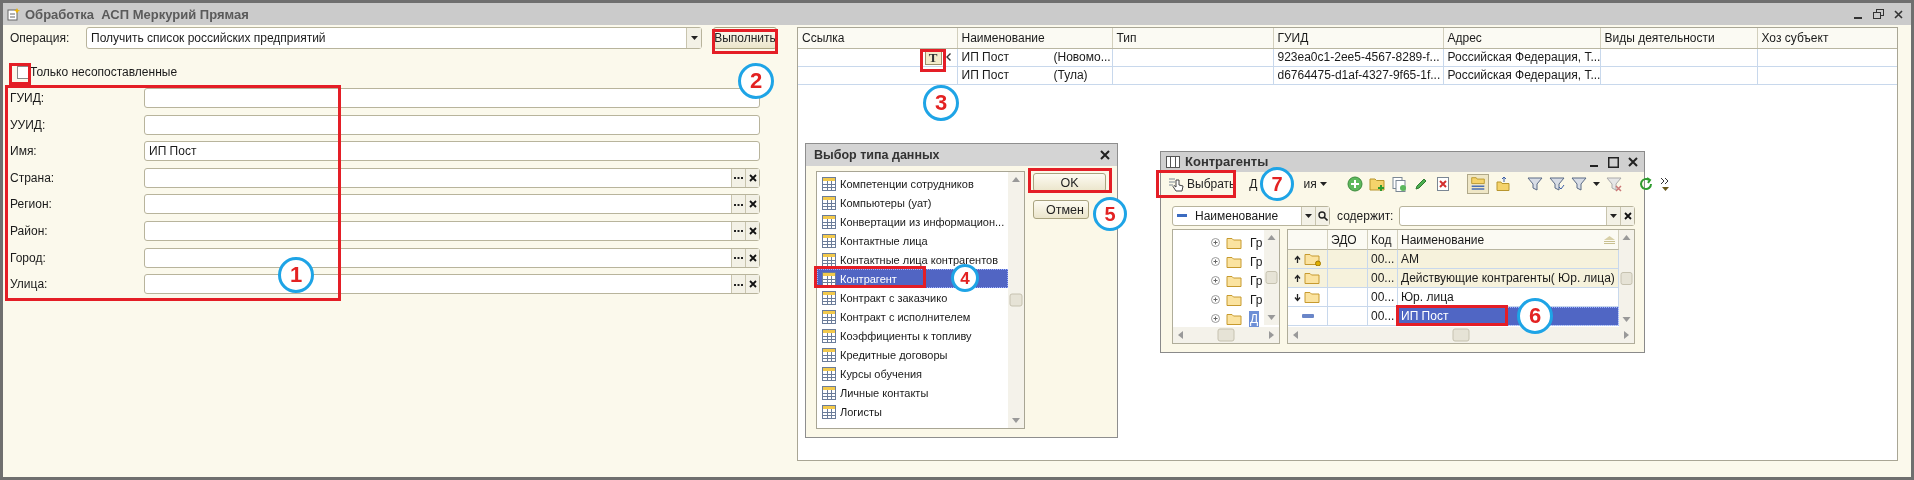 The height and width of the screenshot is (480, 1914). What do you see at coordinates (1251, 216) in the screenshot?
I see `dropdown-field: Наименование` at bounding box center [1251, 216].